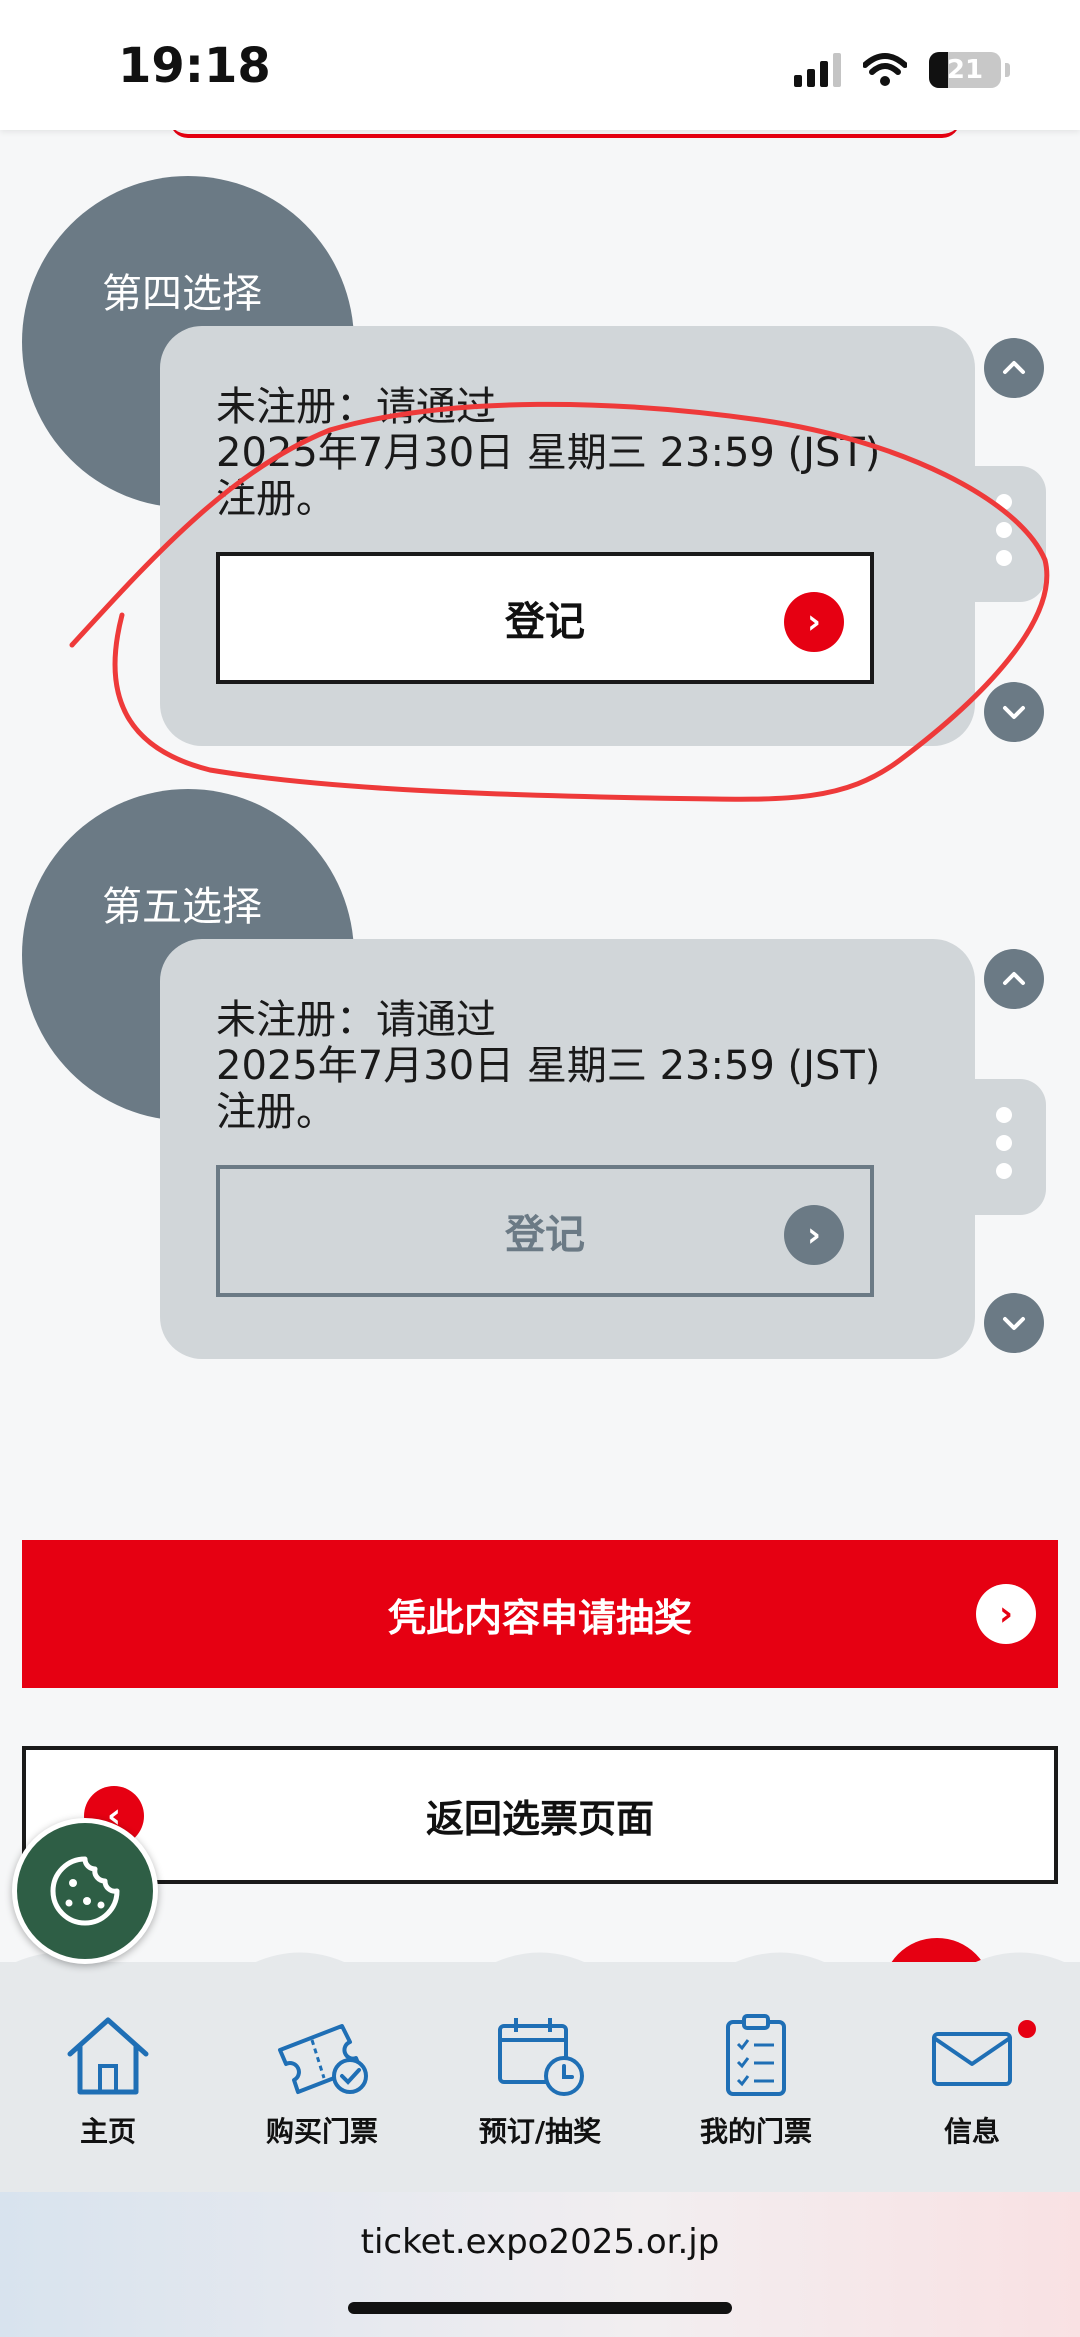  Describe the element at coordinates (323, 2059) in the screenshot. I see `ticket-check-icon` at that location.